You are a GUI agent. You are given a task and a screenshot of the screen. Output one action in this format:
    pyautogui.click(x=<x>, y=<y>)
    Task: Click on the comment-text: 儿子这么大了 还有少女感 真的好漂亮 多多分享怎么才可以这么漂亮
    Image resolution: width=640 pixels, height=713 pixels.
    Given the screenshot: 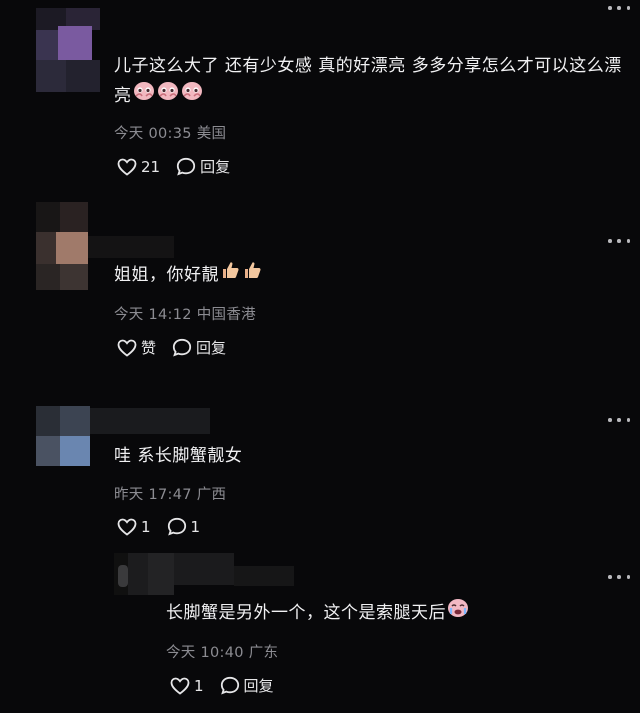 What is the action you would take?
    pyautogui.click(x=369, y=81)
    